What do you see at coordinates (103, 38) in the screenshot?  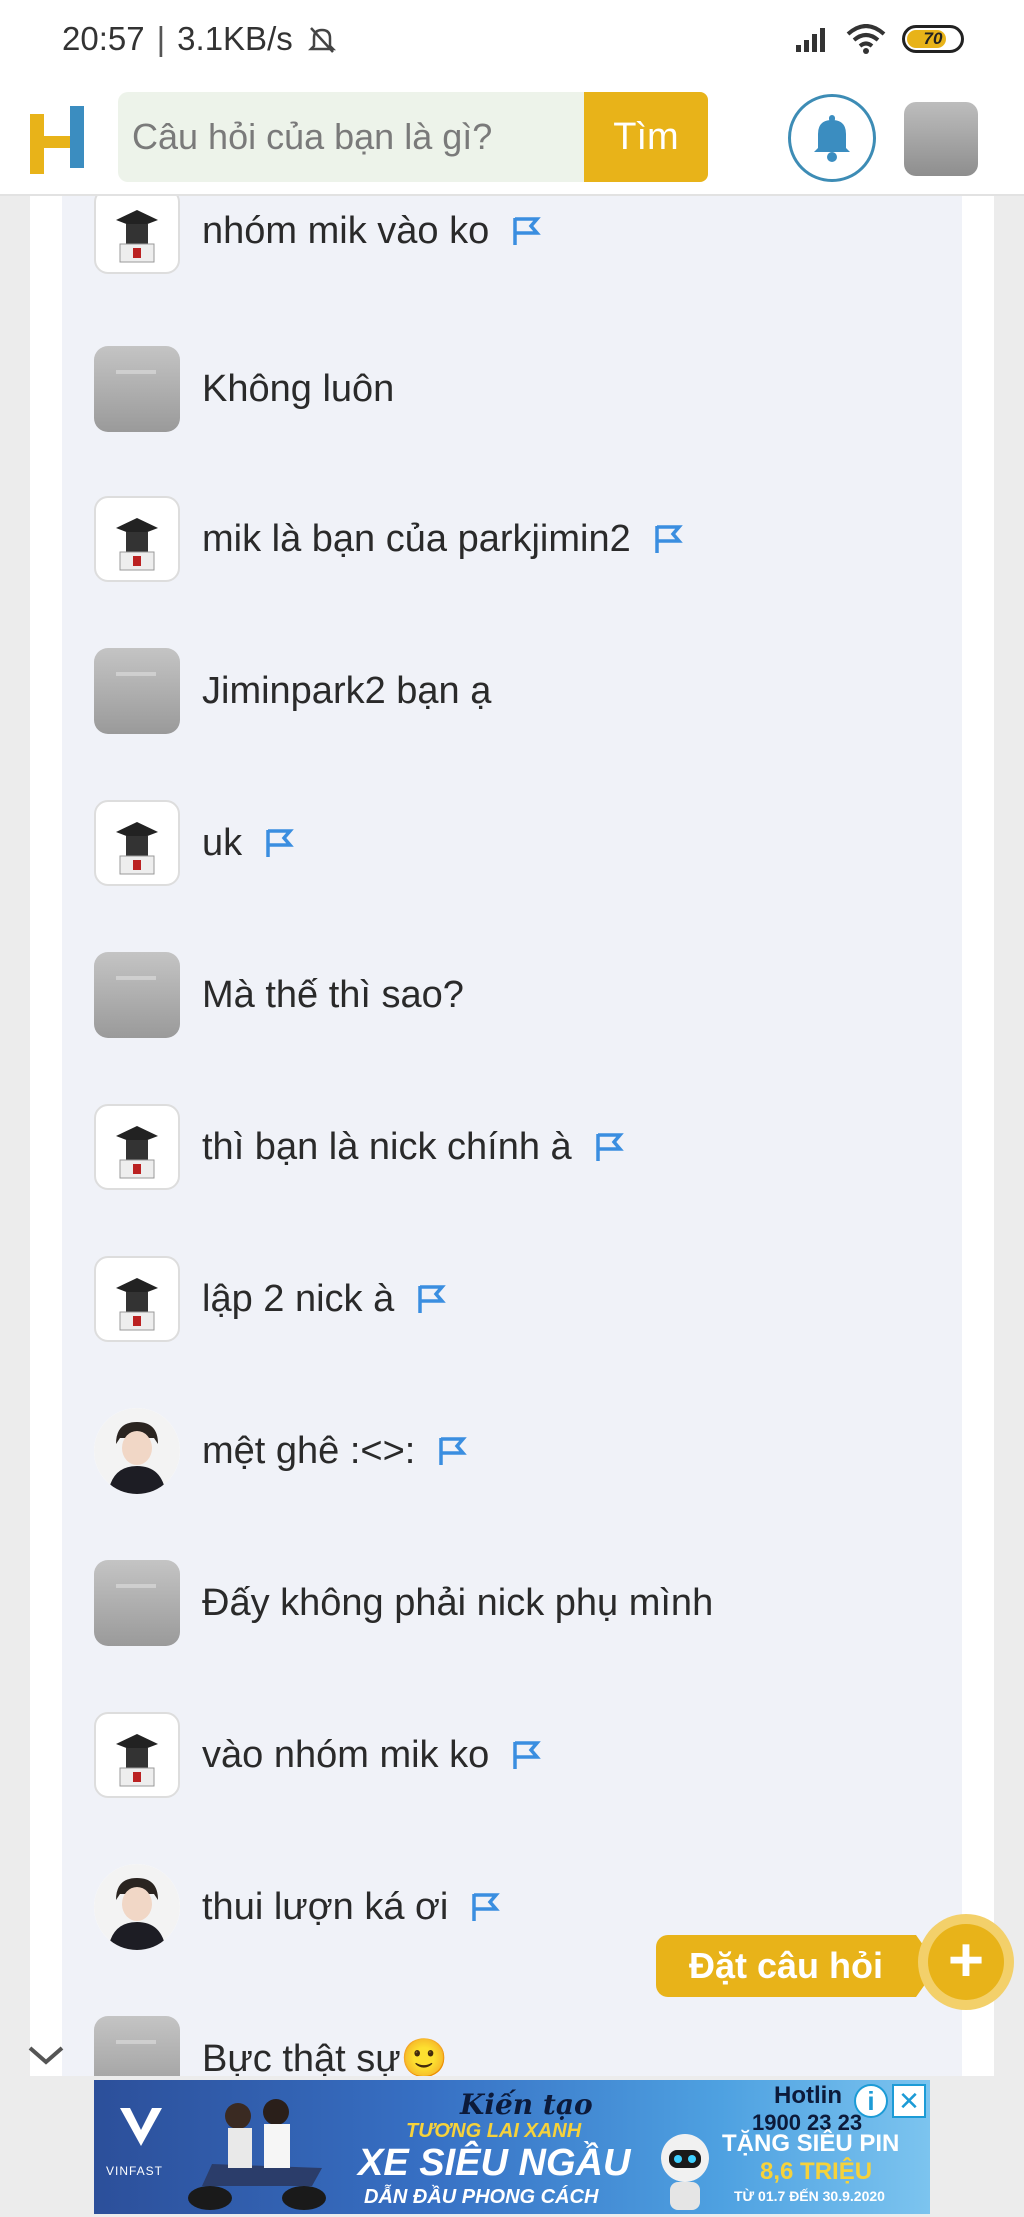 I see `status-time: 20:57` at bounding box center [103, 38].